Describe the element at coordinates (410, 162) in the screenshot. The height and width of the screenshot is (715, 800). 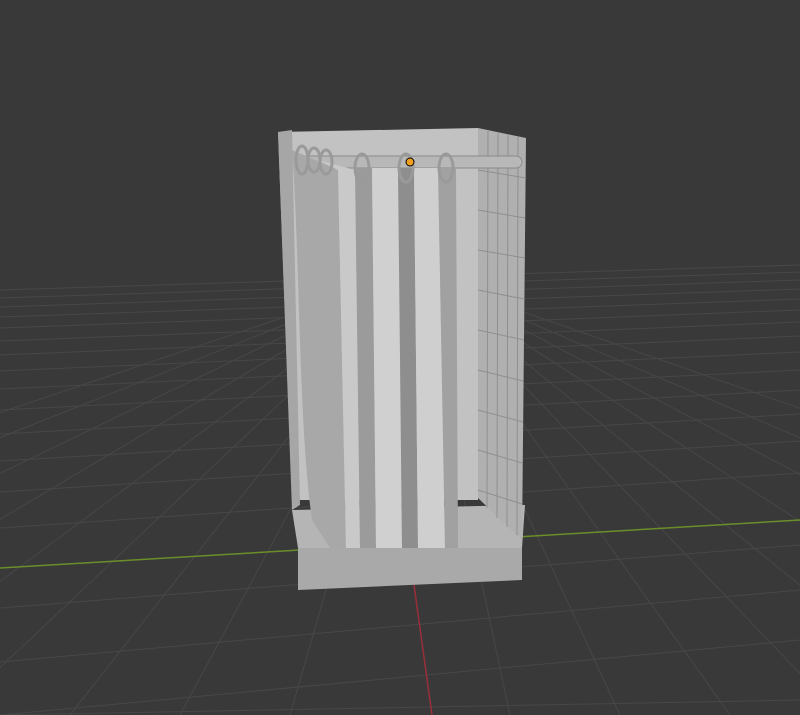
I see `object-origin-icon` at that location.